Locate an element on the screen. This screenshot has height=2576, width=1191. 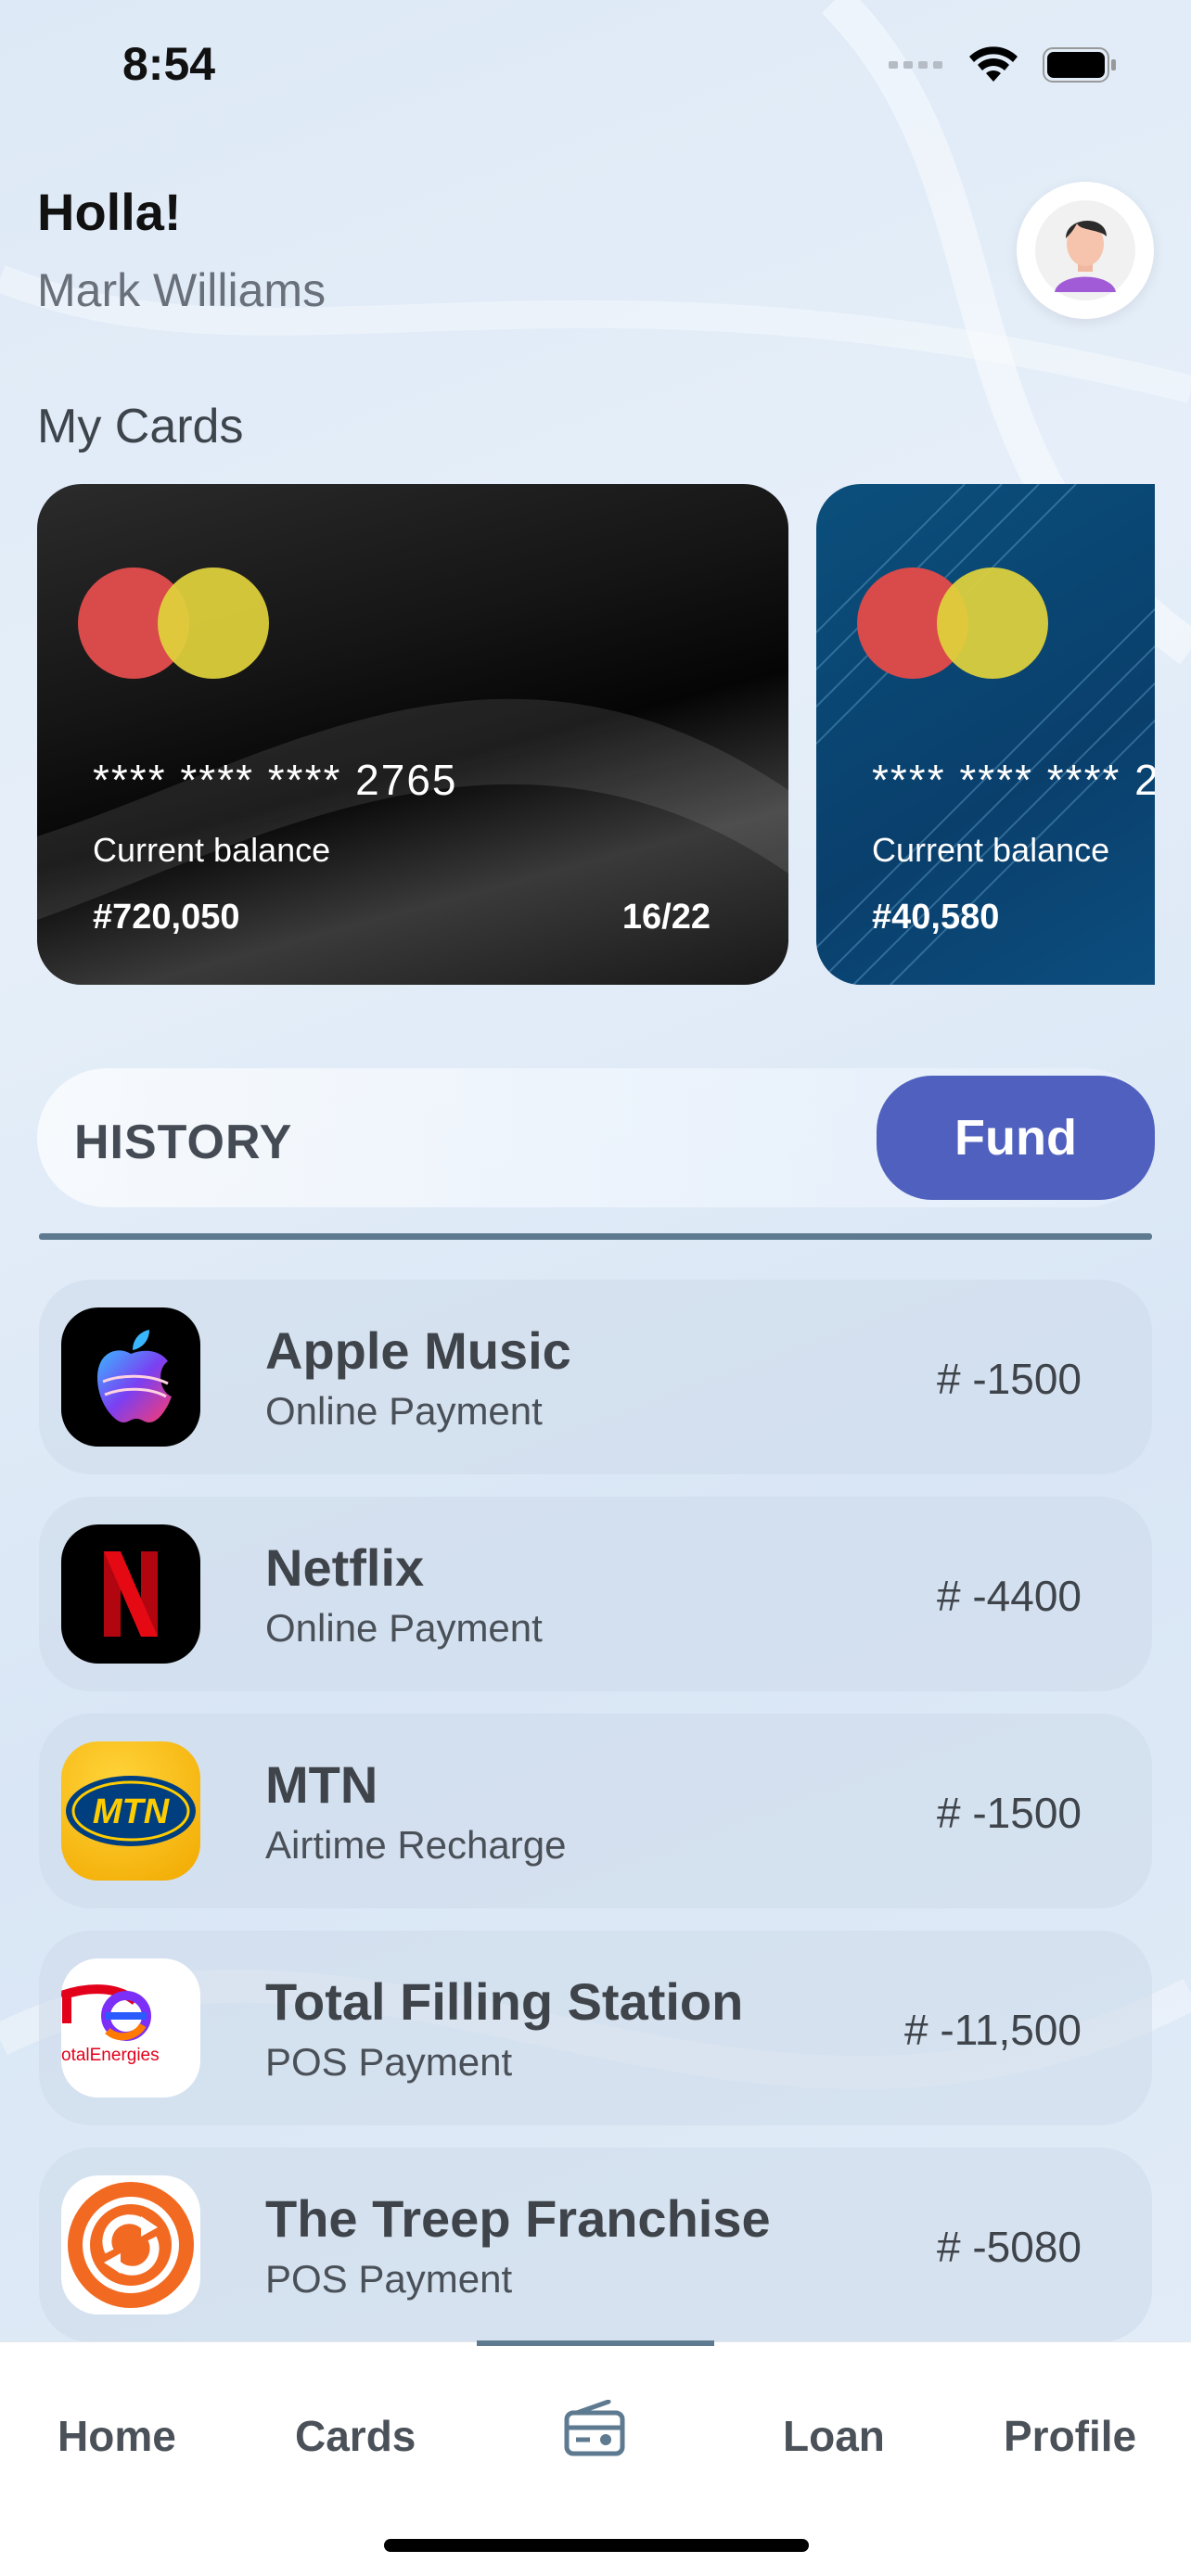
user-avatar-icon is located at coordinates (1085, 250).